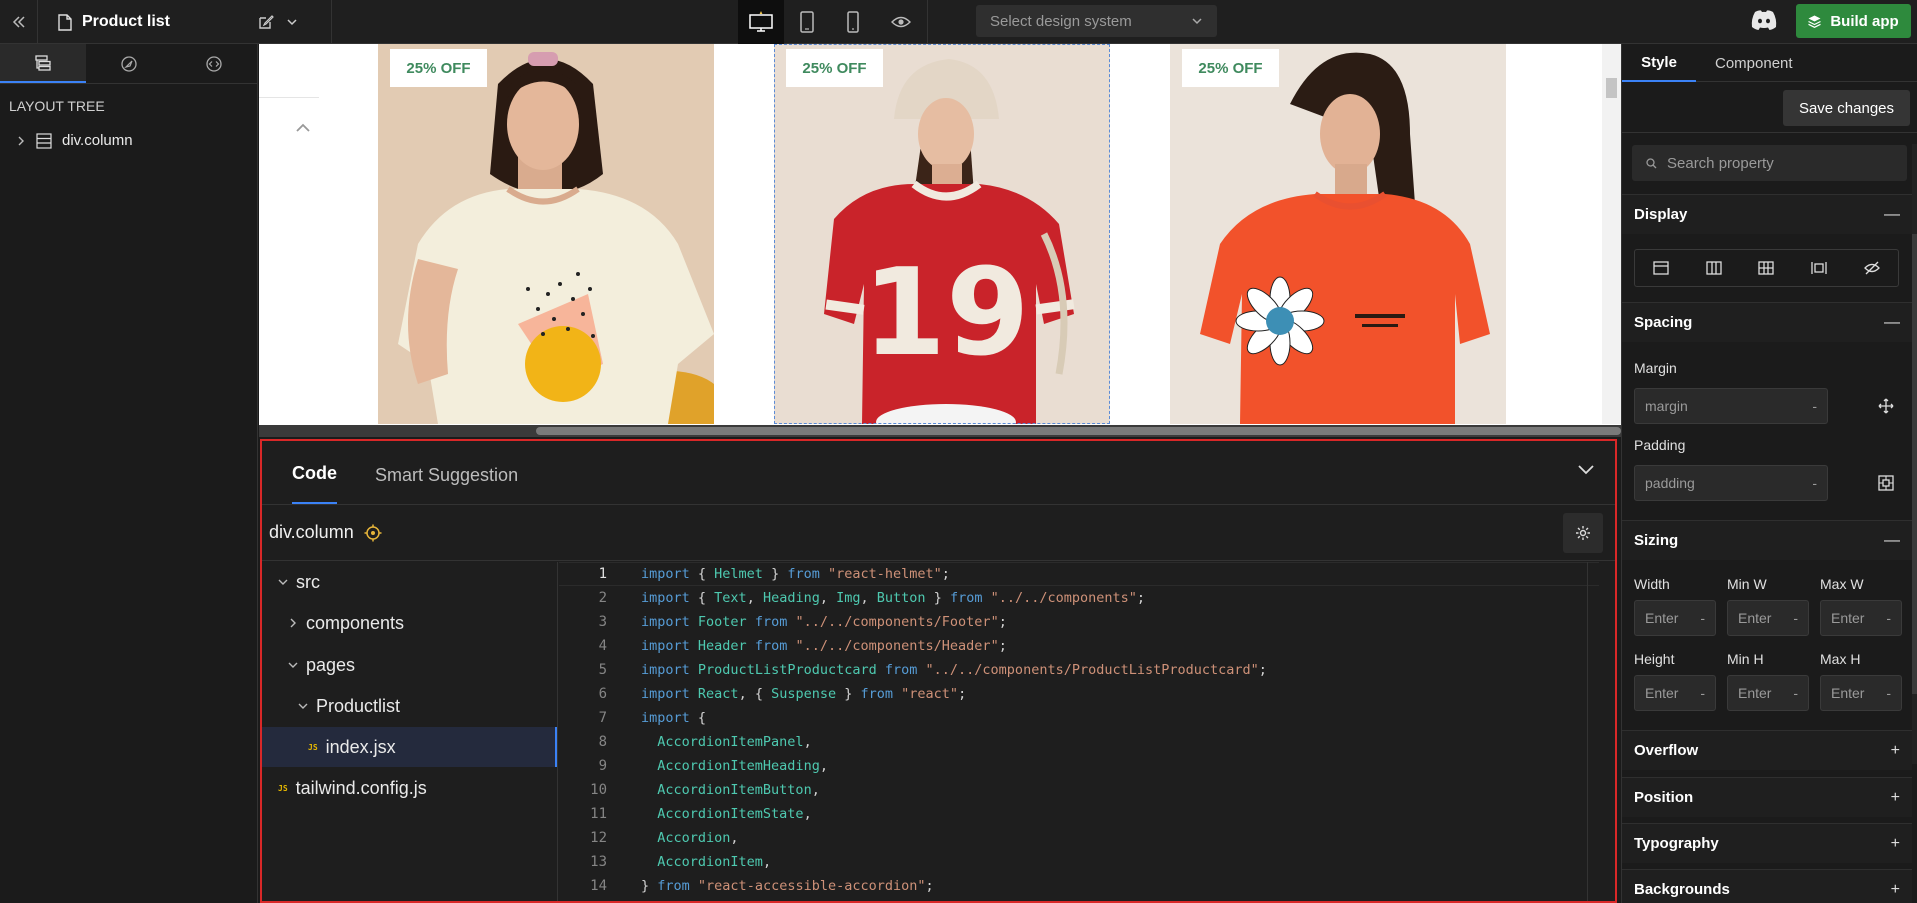 This screenshot has width=1917, height=903. What do you see at coordinates (409, 582) in the screenshot?
I see `file-tree-folder: src` at bounding box center [409, 582].